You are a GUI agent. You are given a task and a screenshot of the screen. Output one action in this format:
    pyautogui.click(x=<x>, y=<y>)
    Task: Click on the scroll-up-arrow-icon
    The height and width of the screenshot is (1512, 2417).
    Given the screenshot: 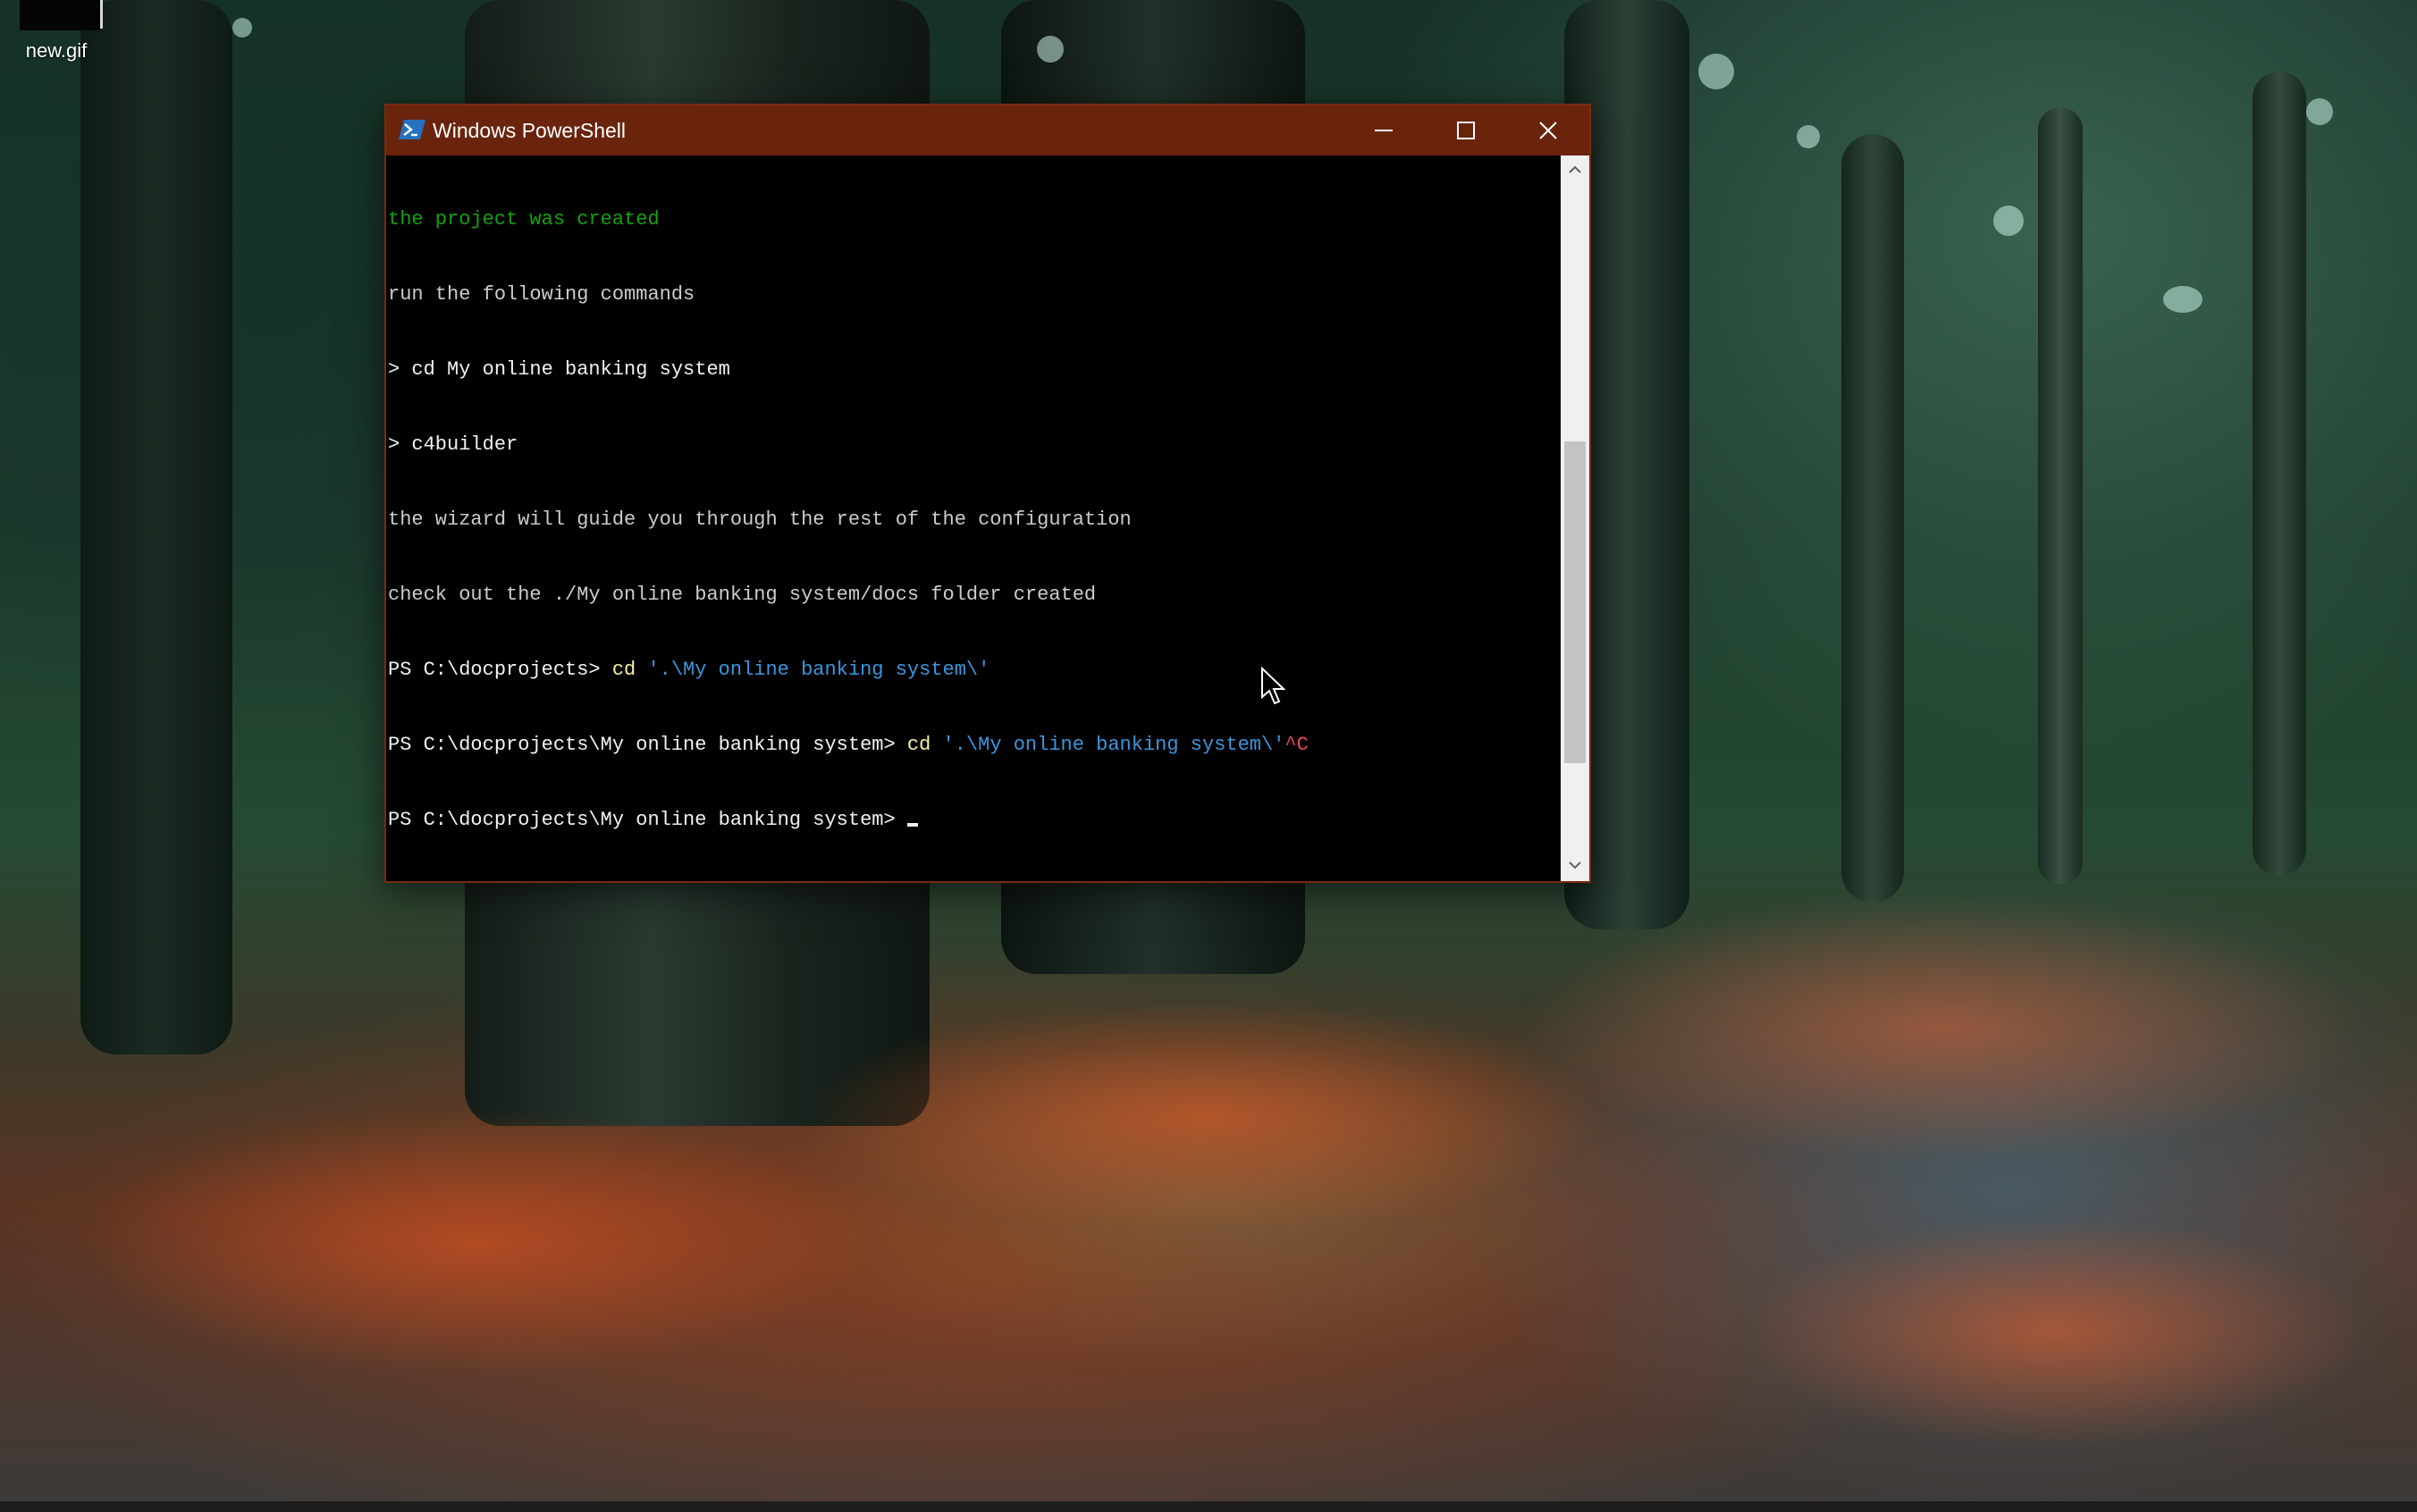 What is the action you would take?
    pyautogui.click(x=1575, y=169)
    